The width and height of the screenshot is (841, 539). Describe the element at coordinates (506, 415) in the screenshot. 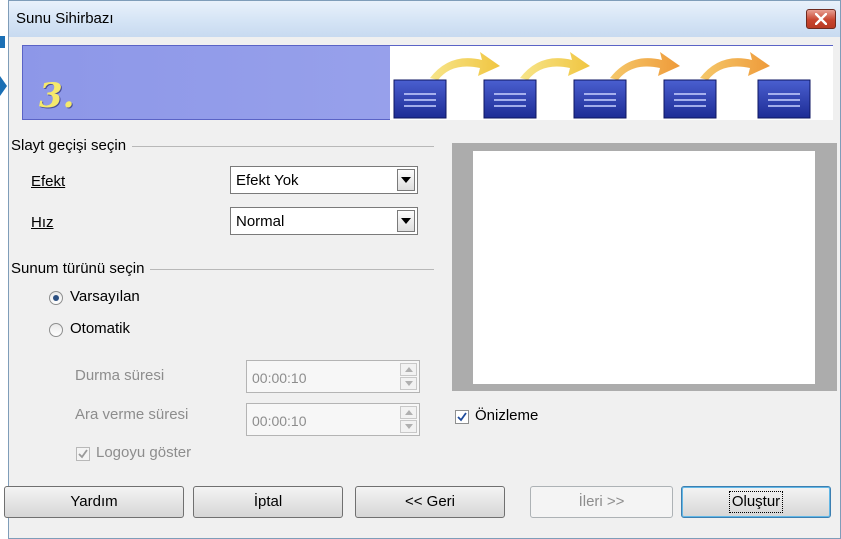

I see `preview-checkbox-label: Önizleme` at that location.